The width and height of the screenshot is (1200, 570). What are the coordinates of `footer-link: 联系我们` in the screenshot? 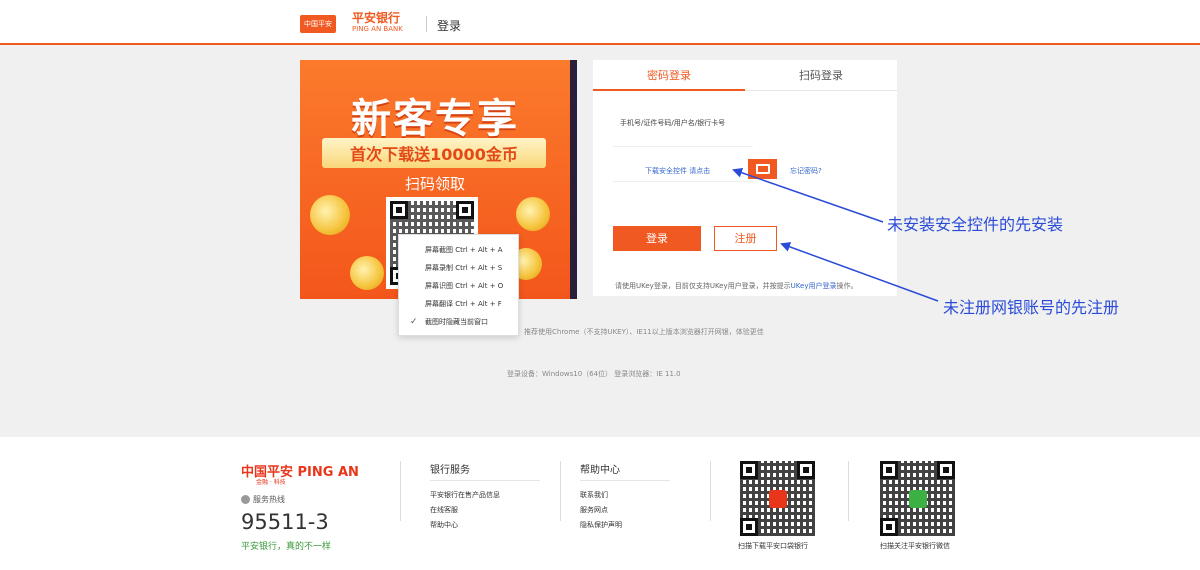 It's located at (594, 495).